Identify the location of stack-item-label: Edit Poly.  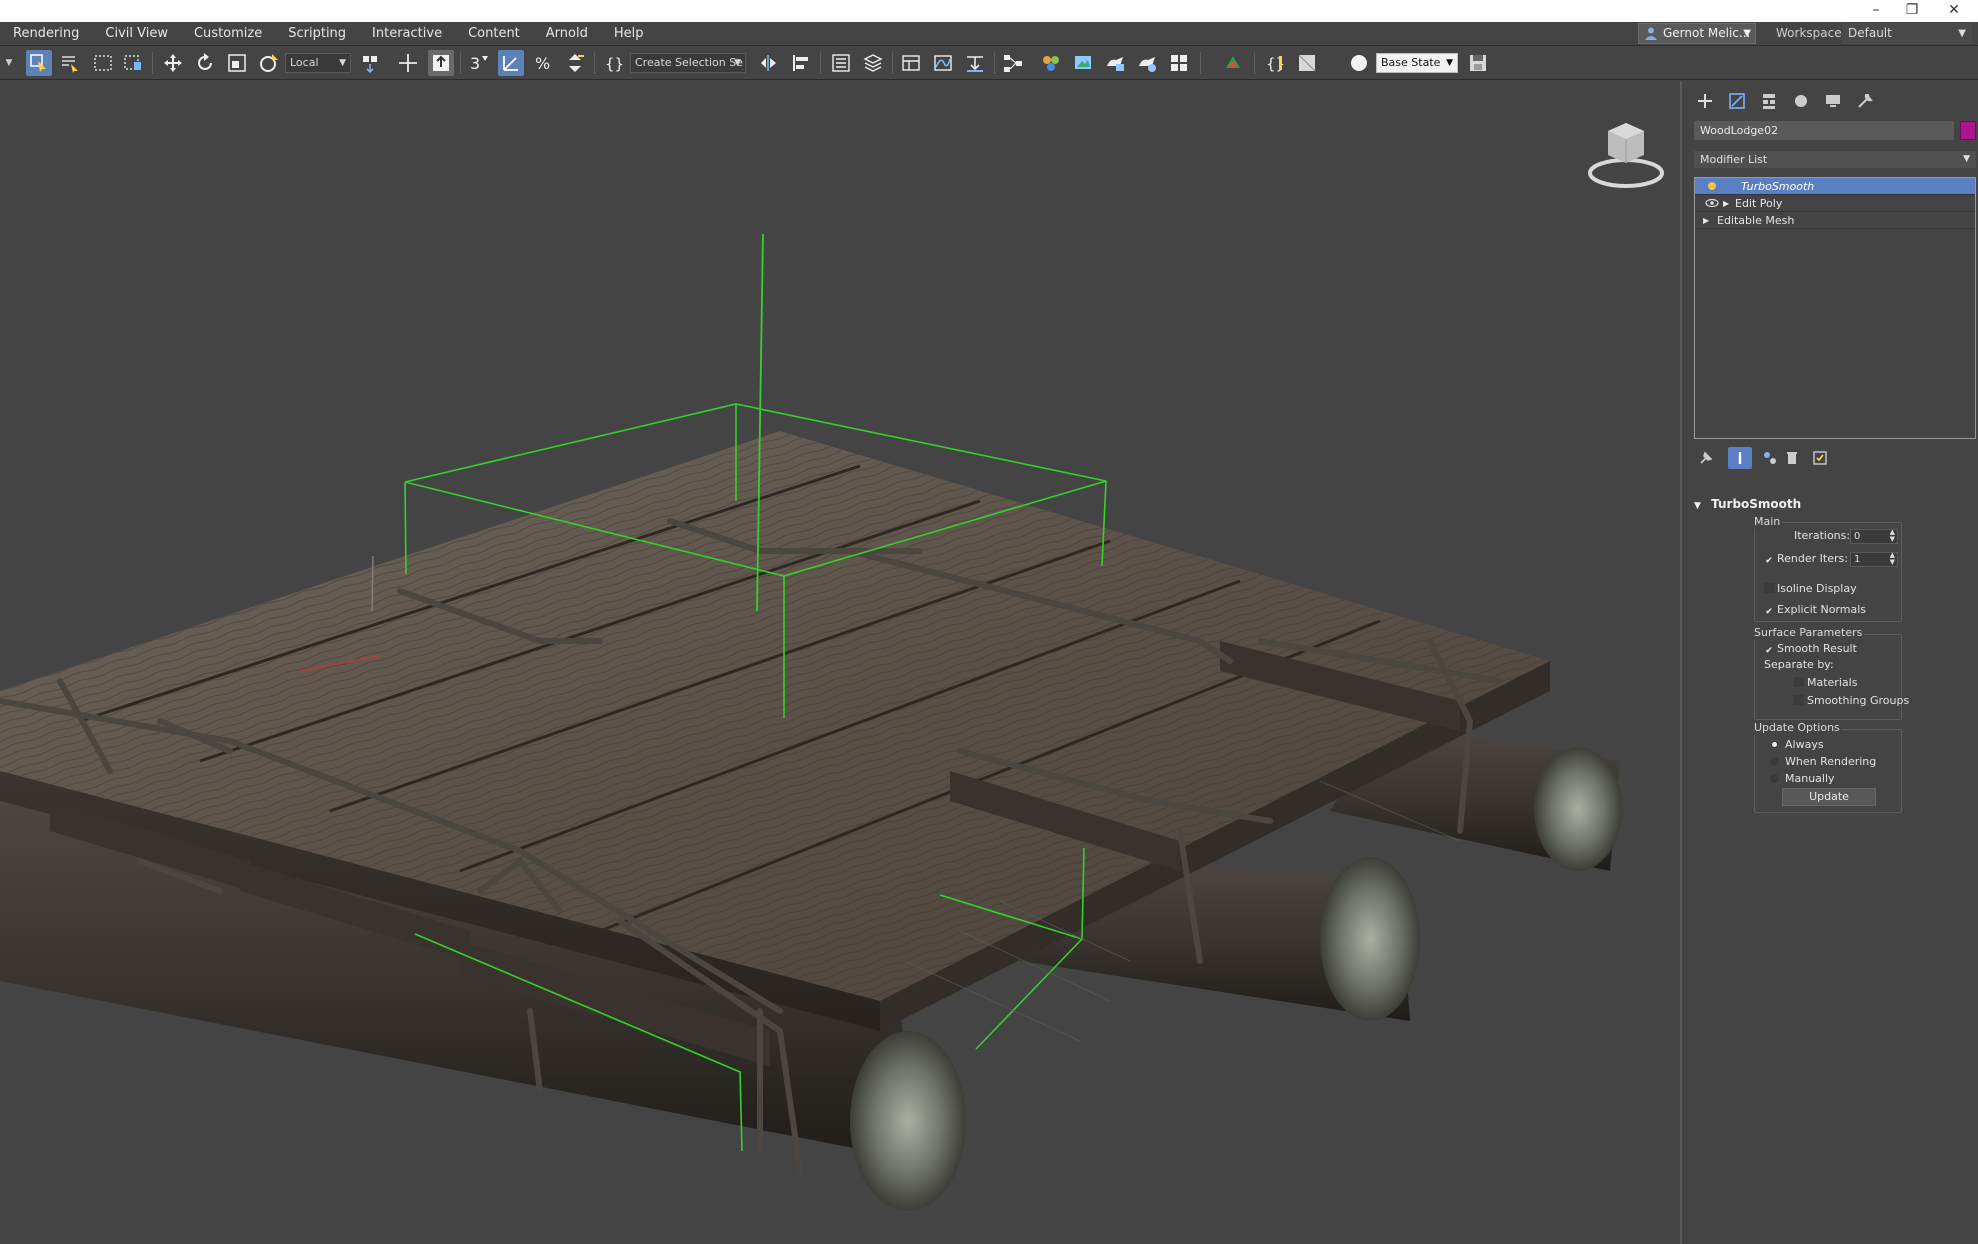
(1759, 203).